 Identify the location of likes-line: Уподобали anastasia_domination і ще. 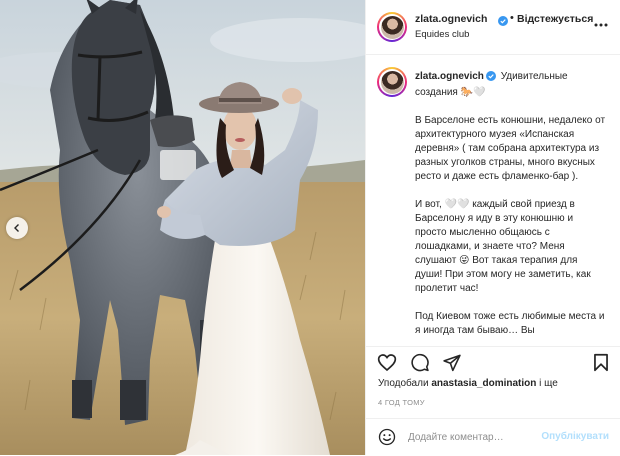
(468, 383).